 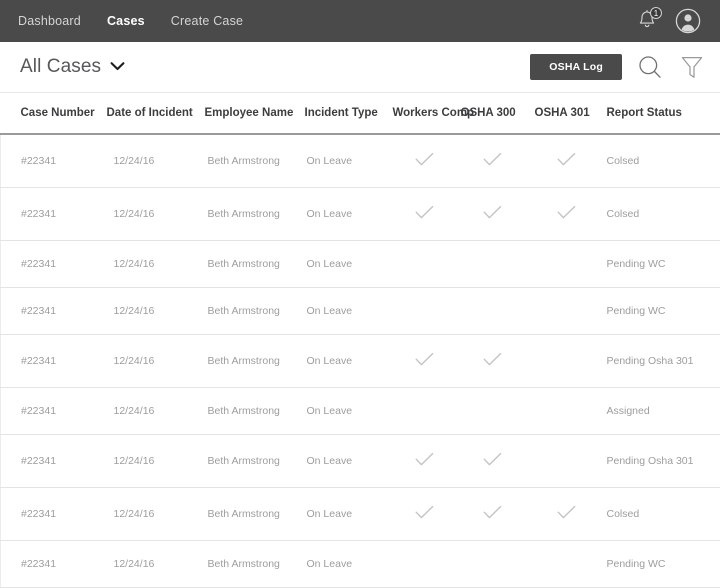 I want to click on column-header-incident-type: Incident Type, so click(x=349, y=113).